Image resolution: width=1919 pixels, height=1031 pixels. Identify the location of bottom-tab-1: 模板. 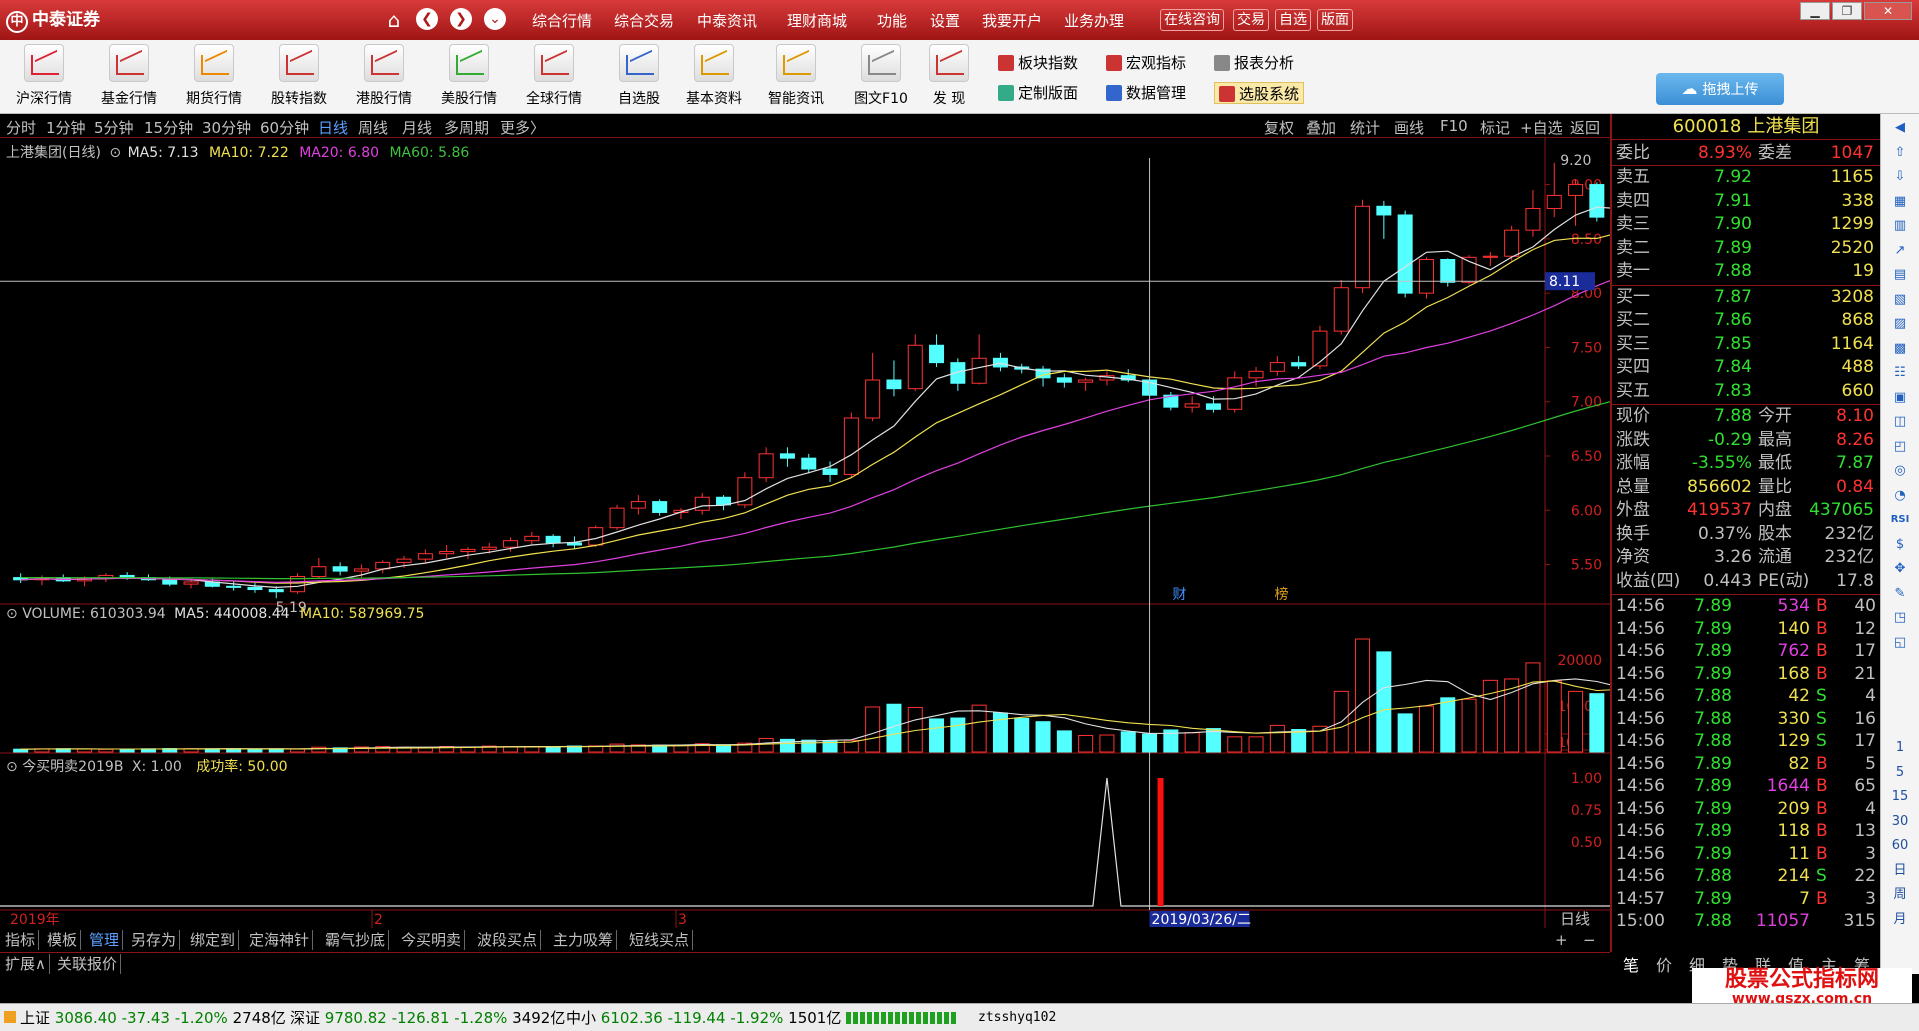
(63, 940).